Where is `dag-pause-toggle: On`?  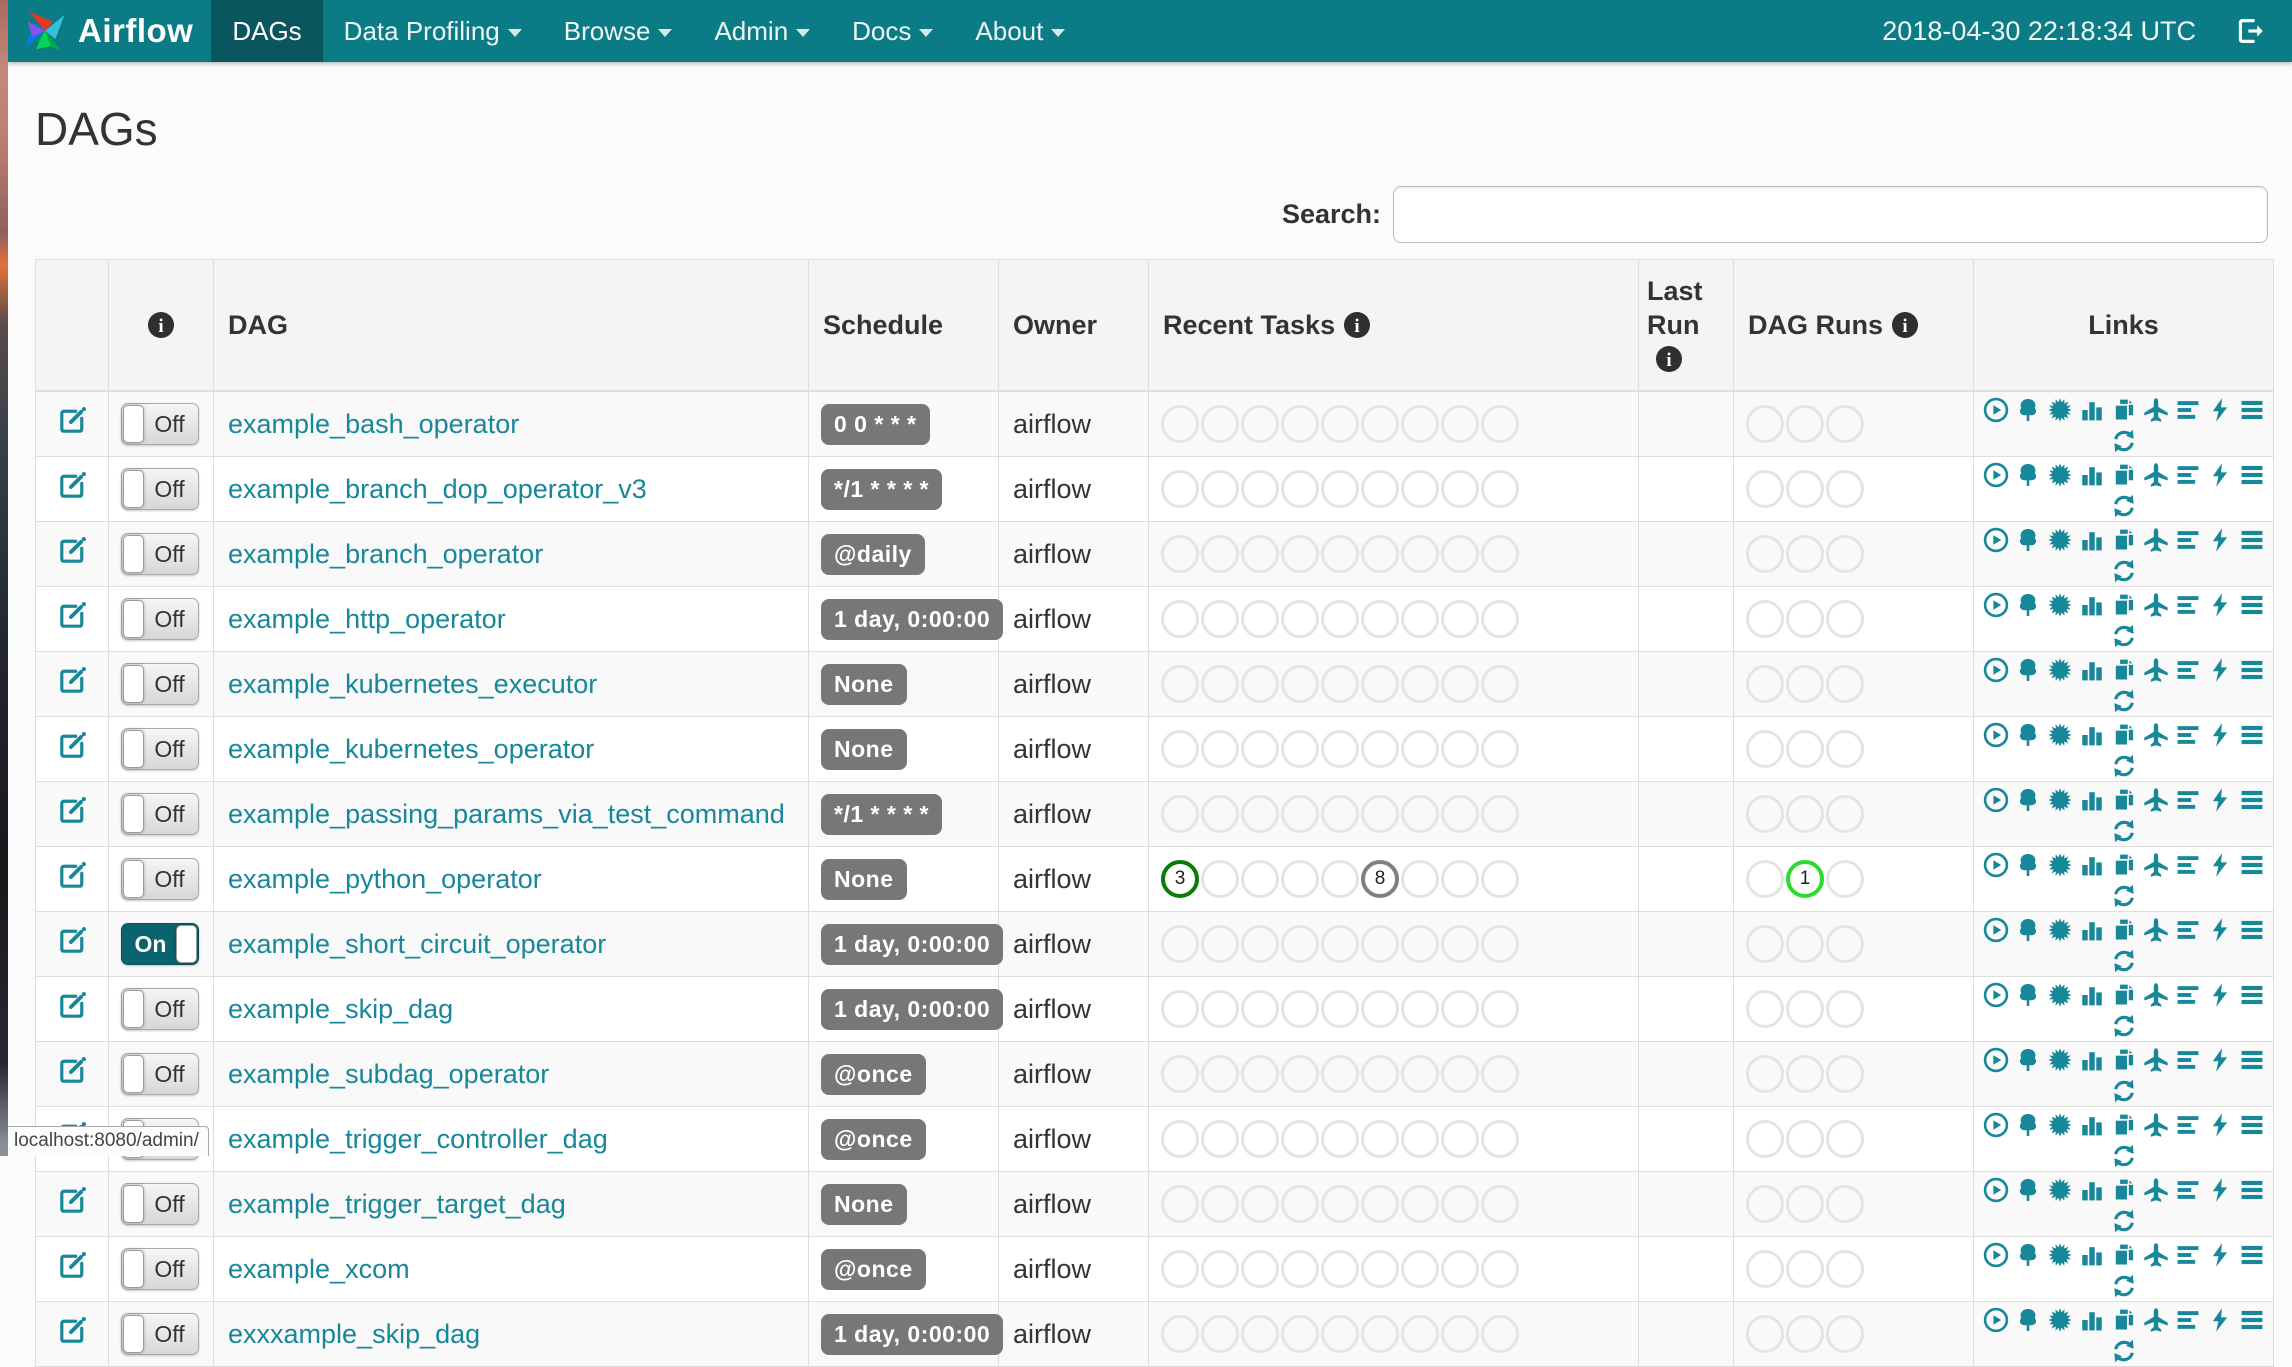
dag-pause-toggle: On is located at coordinates (160, 944).